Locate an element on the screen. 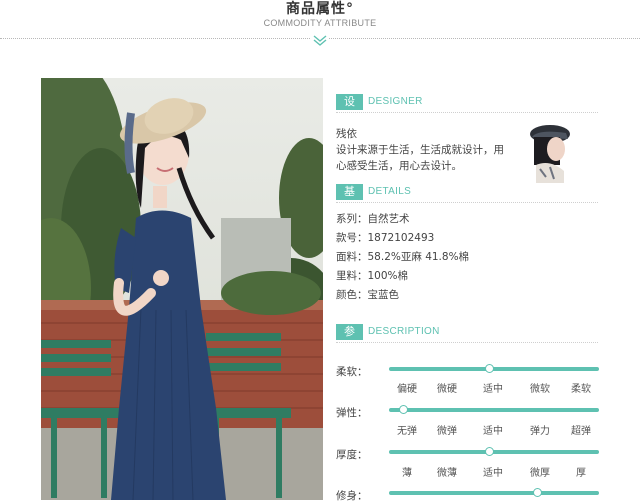 The height and width of the screenshot is (503, 640). page-subtitle: COMMODITY ATTRIBUTE is located at coordinates (320, 23).